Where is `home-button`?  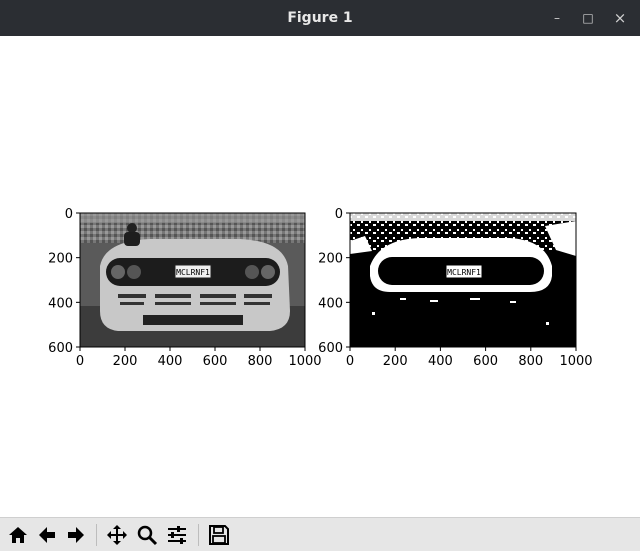 home-button is located at coordinates (18, 535).